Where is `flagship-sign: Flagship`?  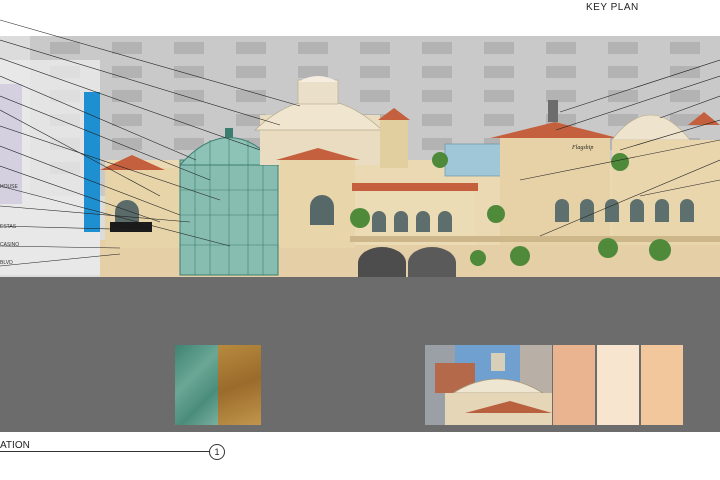
flagship-sign: Flagship is located at coordinates (582, 148).